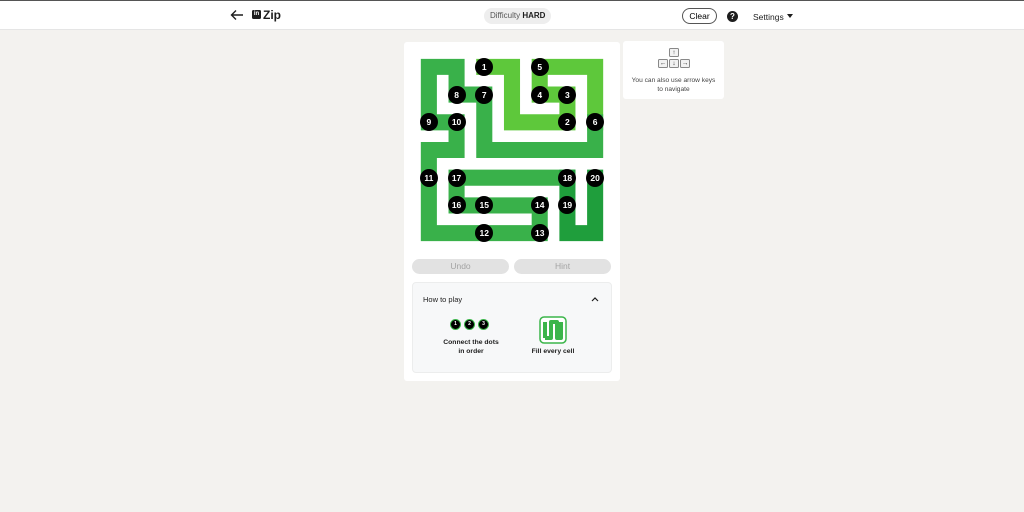  I want to click on dot-3: 3, so click(567, 94).